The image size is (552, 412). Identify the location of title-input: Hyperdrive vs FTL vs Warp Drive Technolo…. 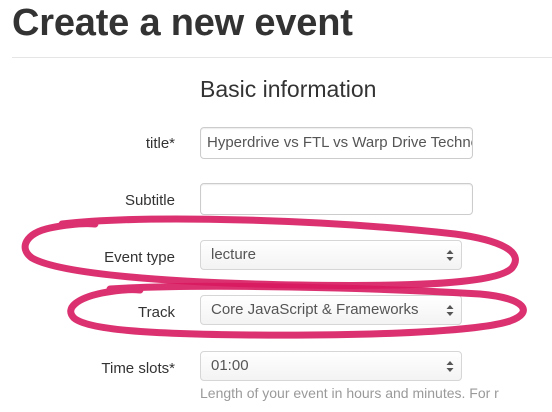
(336, 143).